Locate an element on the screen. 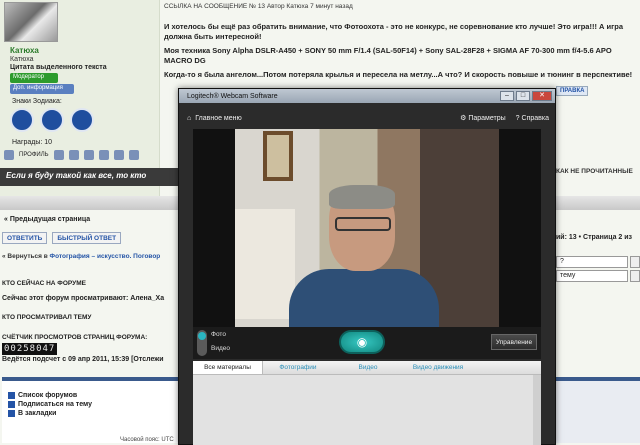 The height and width of the screenshot is (445, 640). window-titlebar: Logitech® Webcam Software is located at coordinates (367, 96).